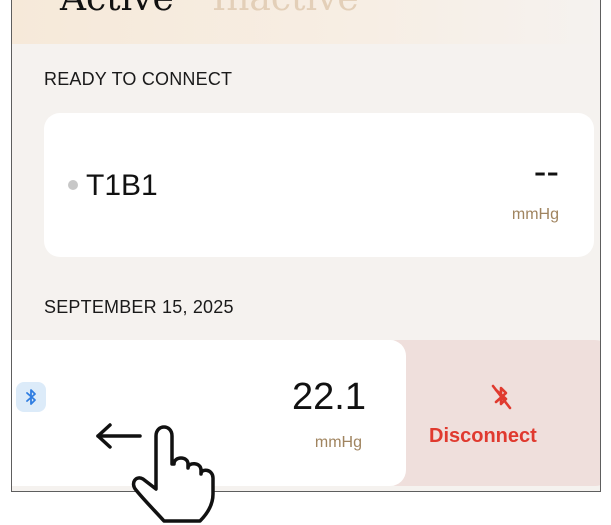 The height and width of the screenshot is (525, 611). I want to click on bluetooth-icon, so click(31, 397).